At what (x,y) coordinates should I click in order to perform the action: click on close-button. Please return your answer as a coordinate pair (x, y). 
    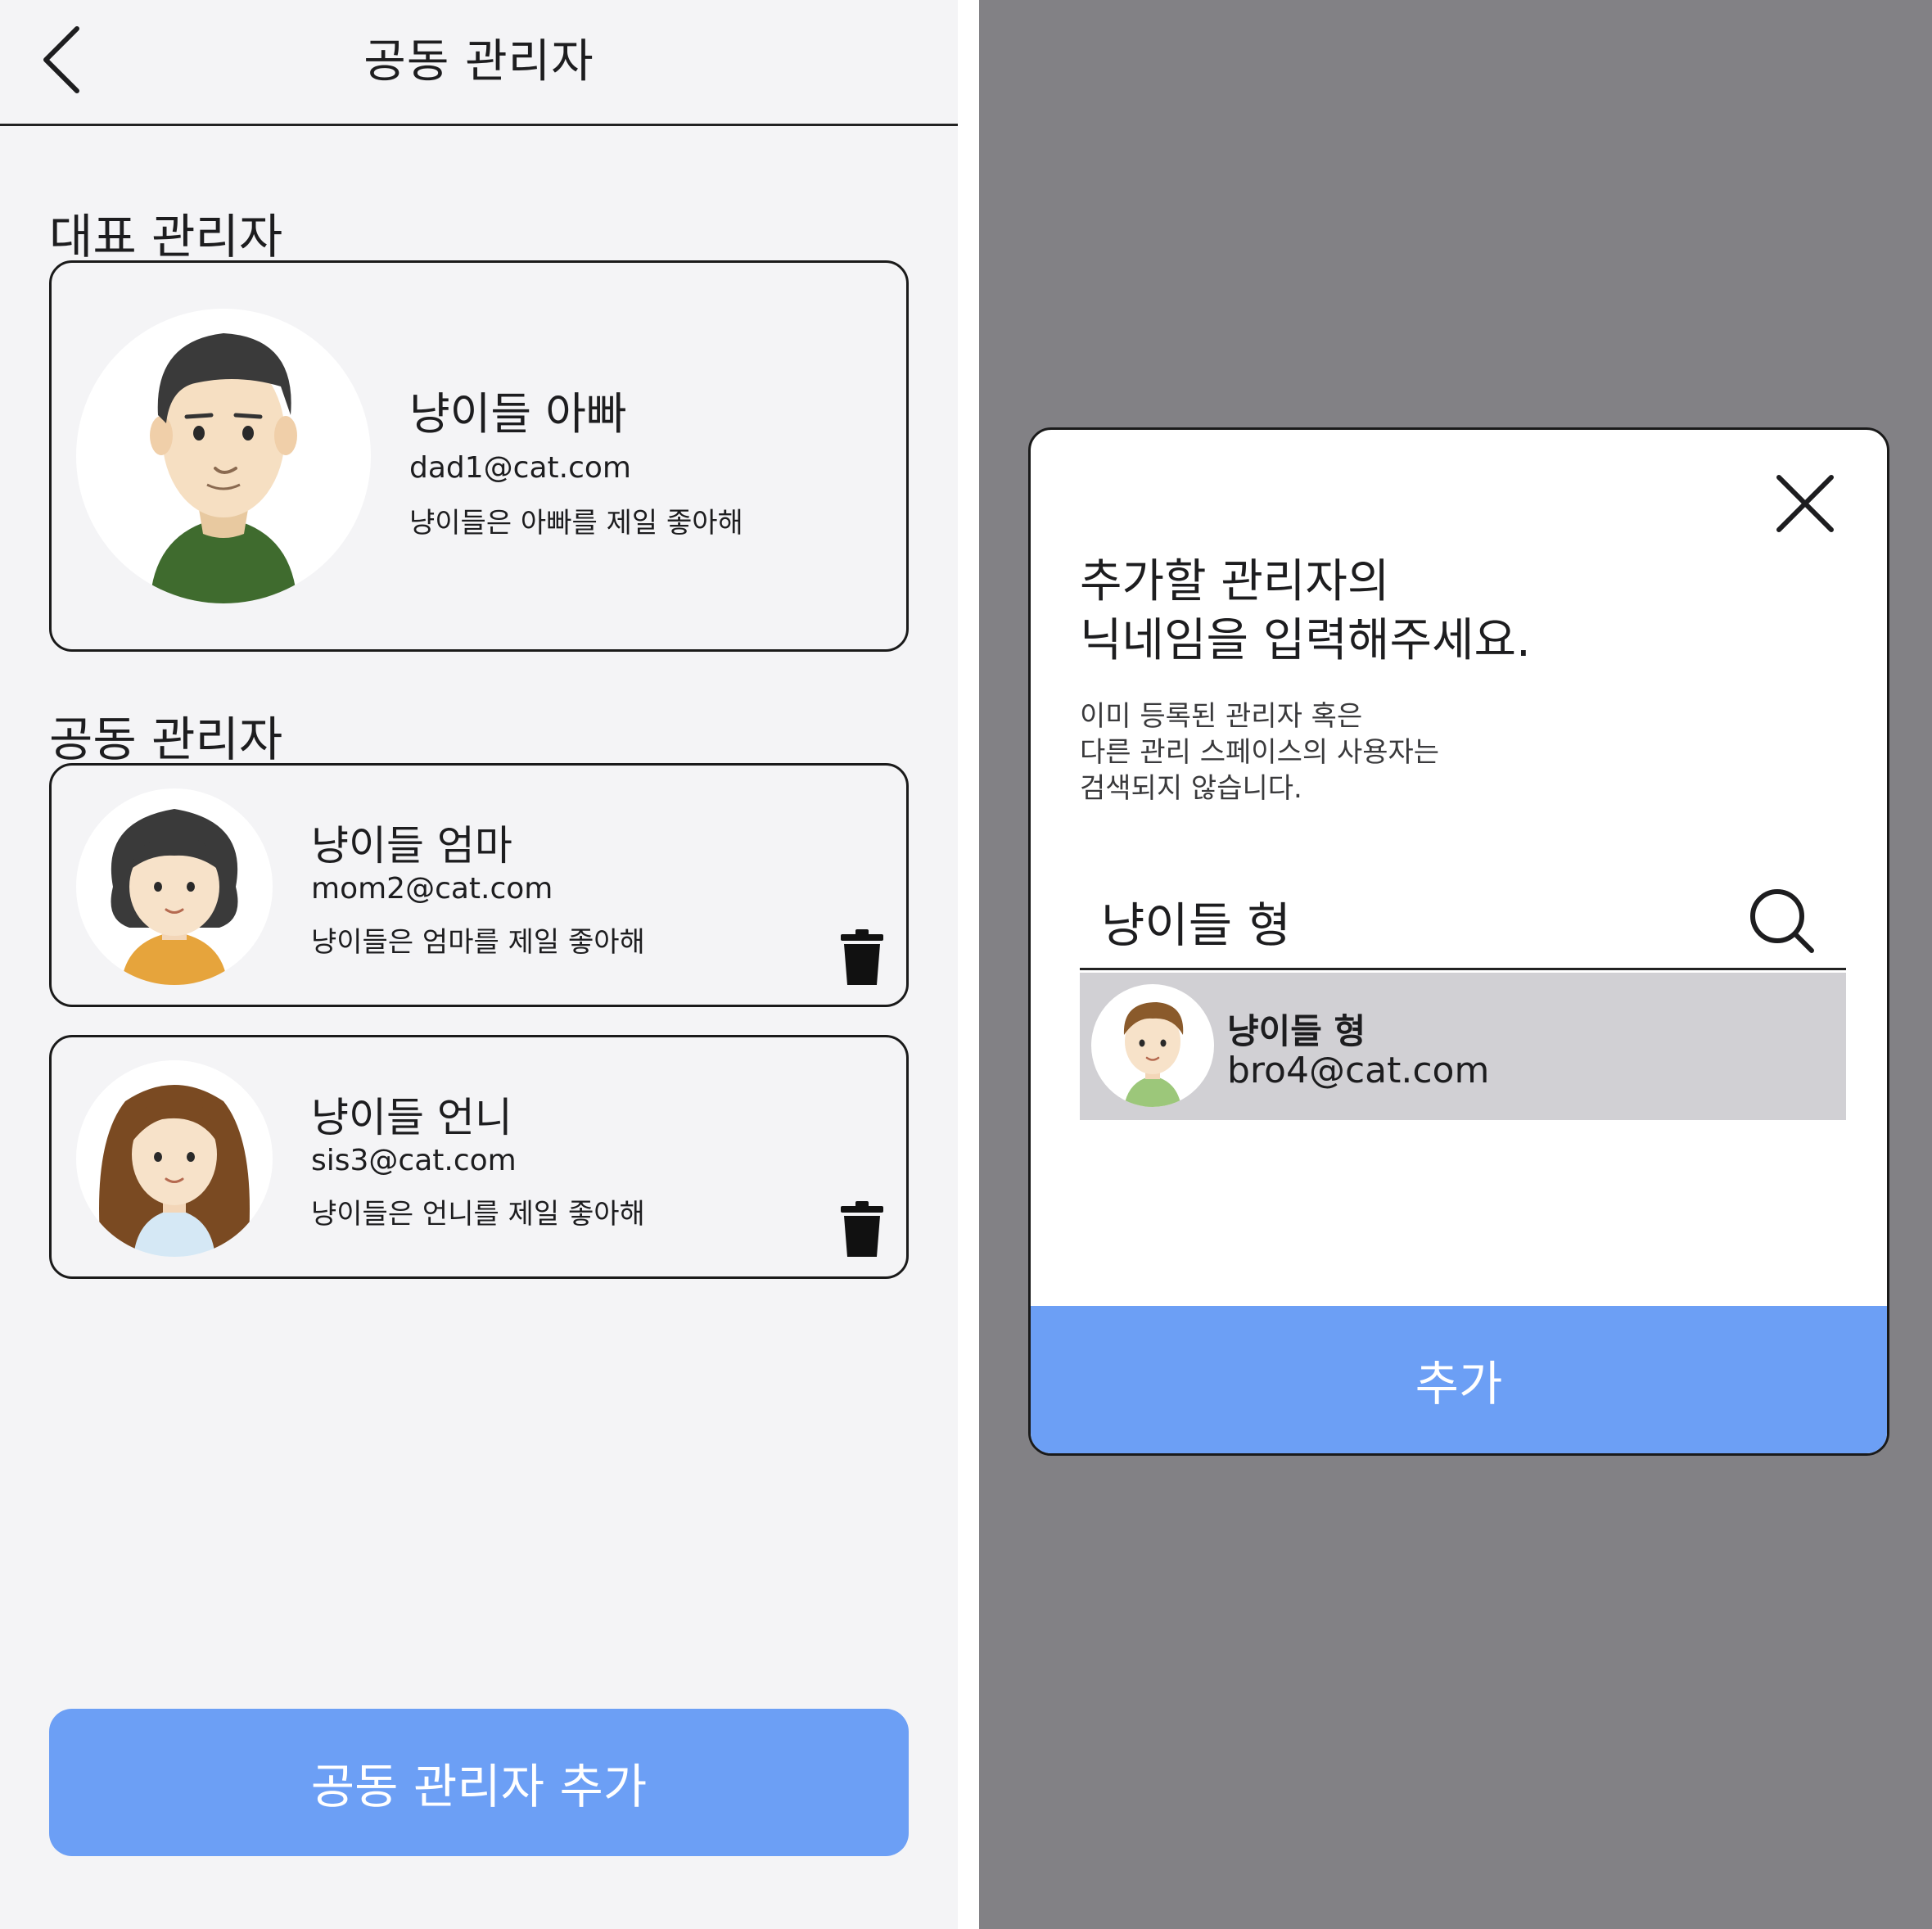
    Looking at the image, I should click on (1805, 503).